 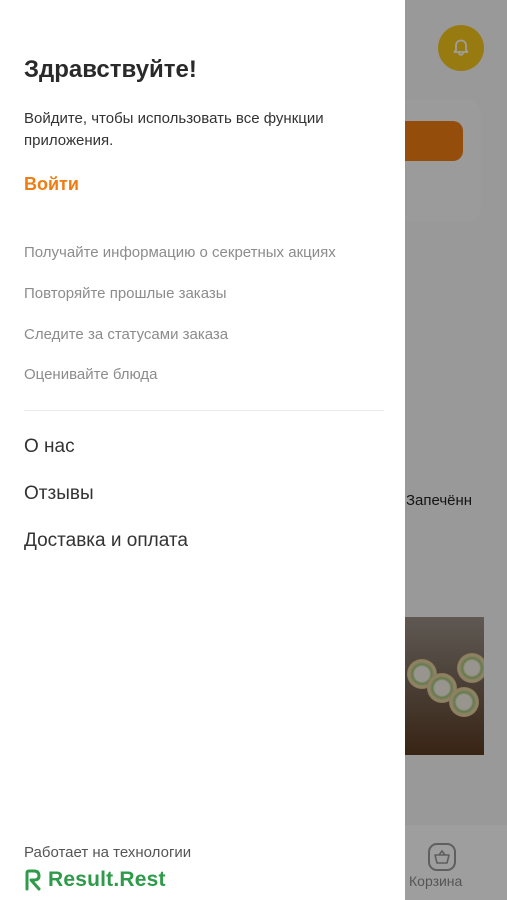 I want to click on menu-item-delivery-payment: Доставка и оплата, so click(x=106, y=541).